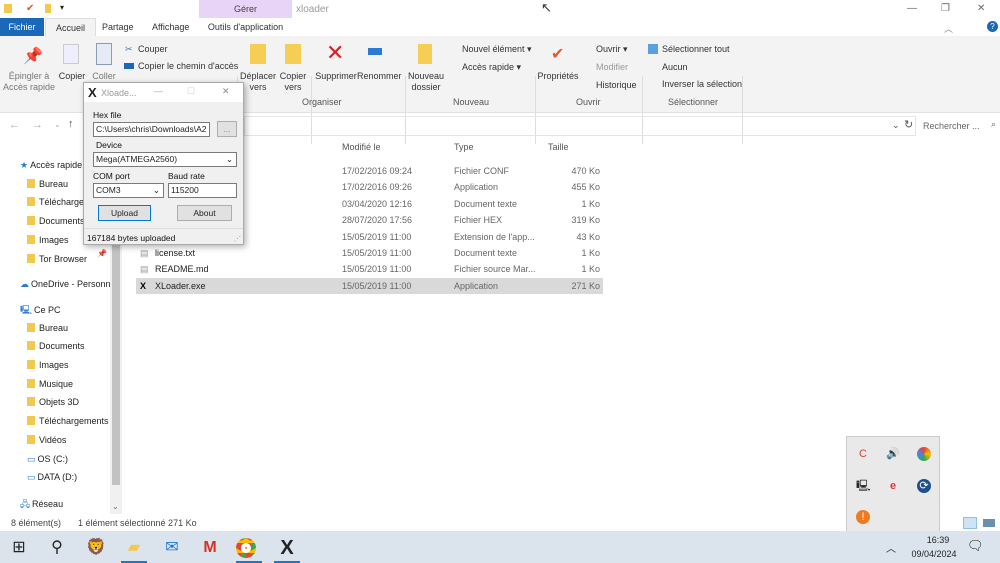  Describe the element at coordinates (165, 159) in the screenshot. I see `device-select: Mega(ATMEGA2560) ⌄` at that location.